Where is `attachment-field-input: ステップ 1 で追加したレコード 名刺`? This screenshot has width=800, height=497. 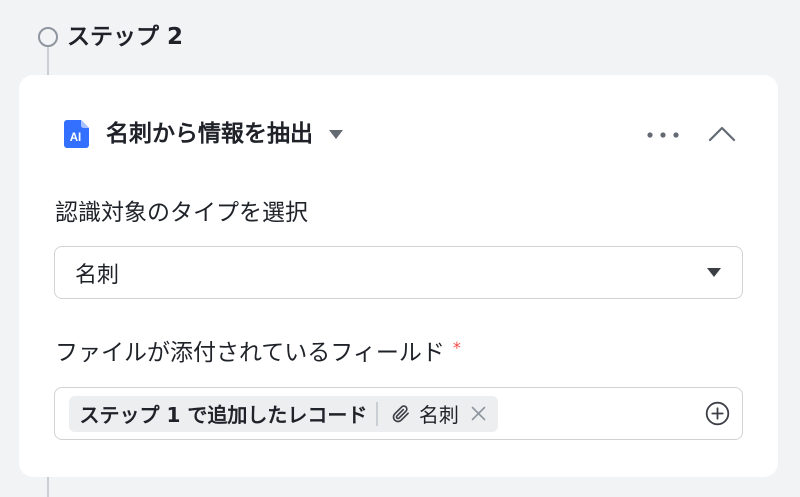 attachment-field-input: ステップ 1 で追加したレコード 名刺 is located at coordinates (398, 413).